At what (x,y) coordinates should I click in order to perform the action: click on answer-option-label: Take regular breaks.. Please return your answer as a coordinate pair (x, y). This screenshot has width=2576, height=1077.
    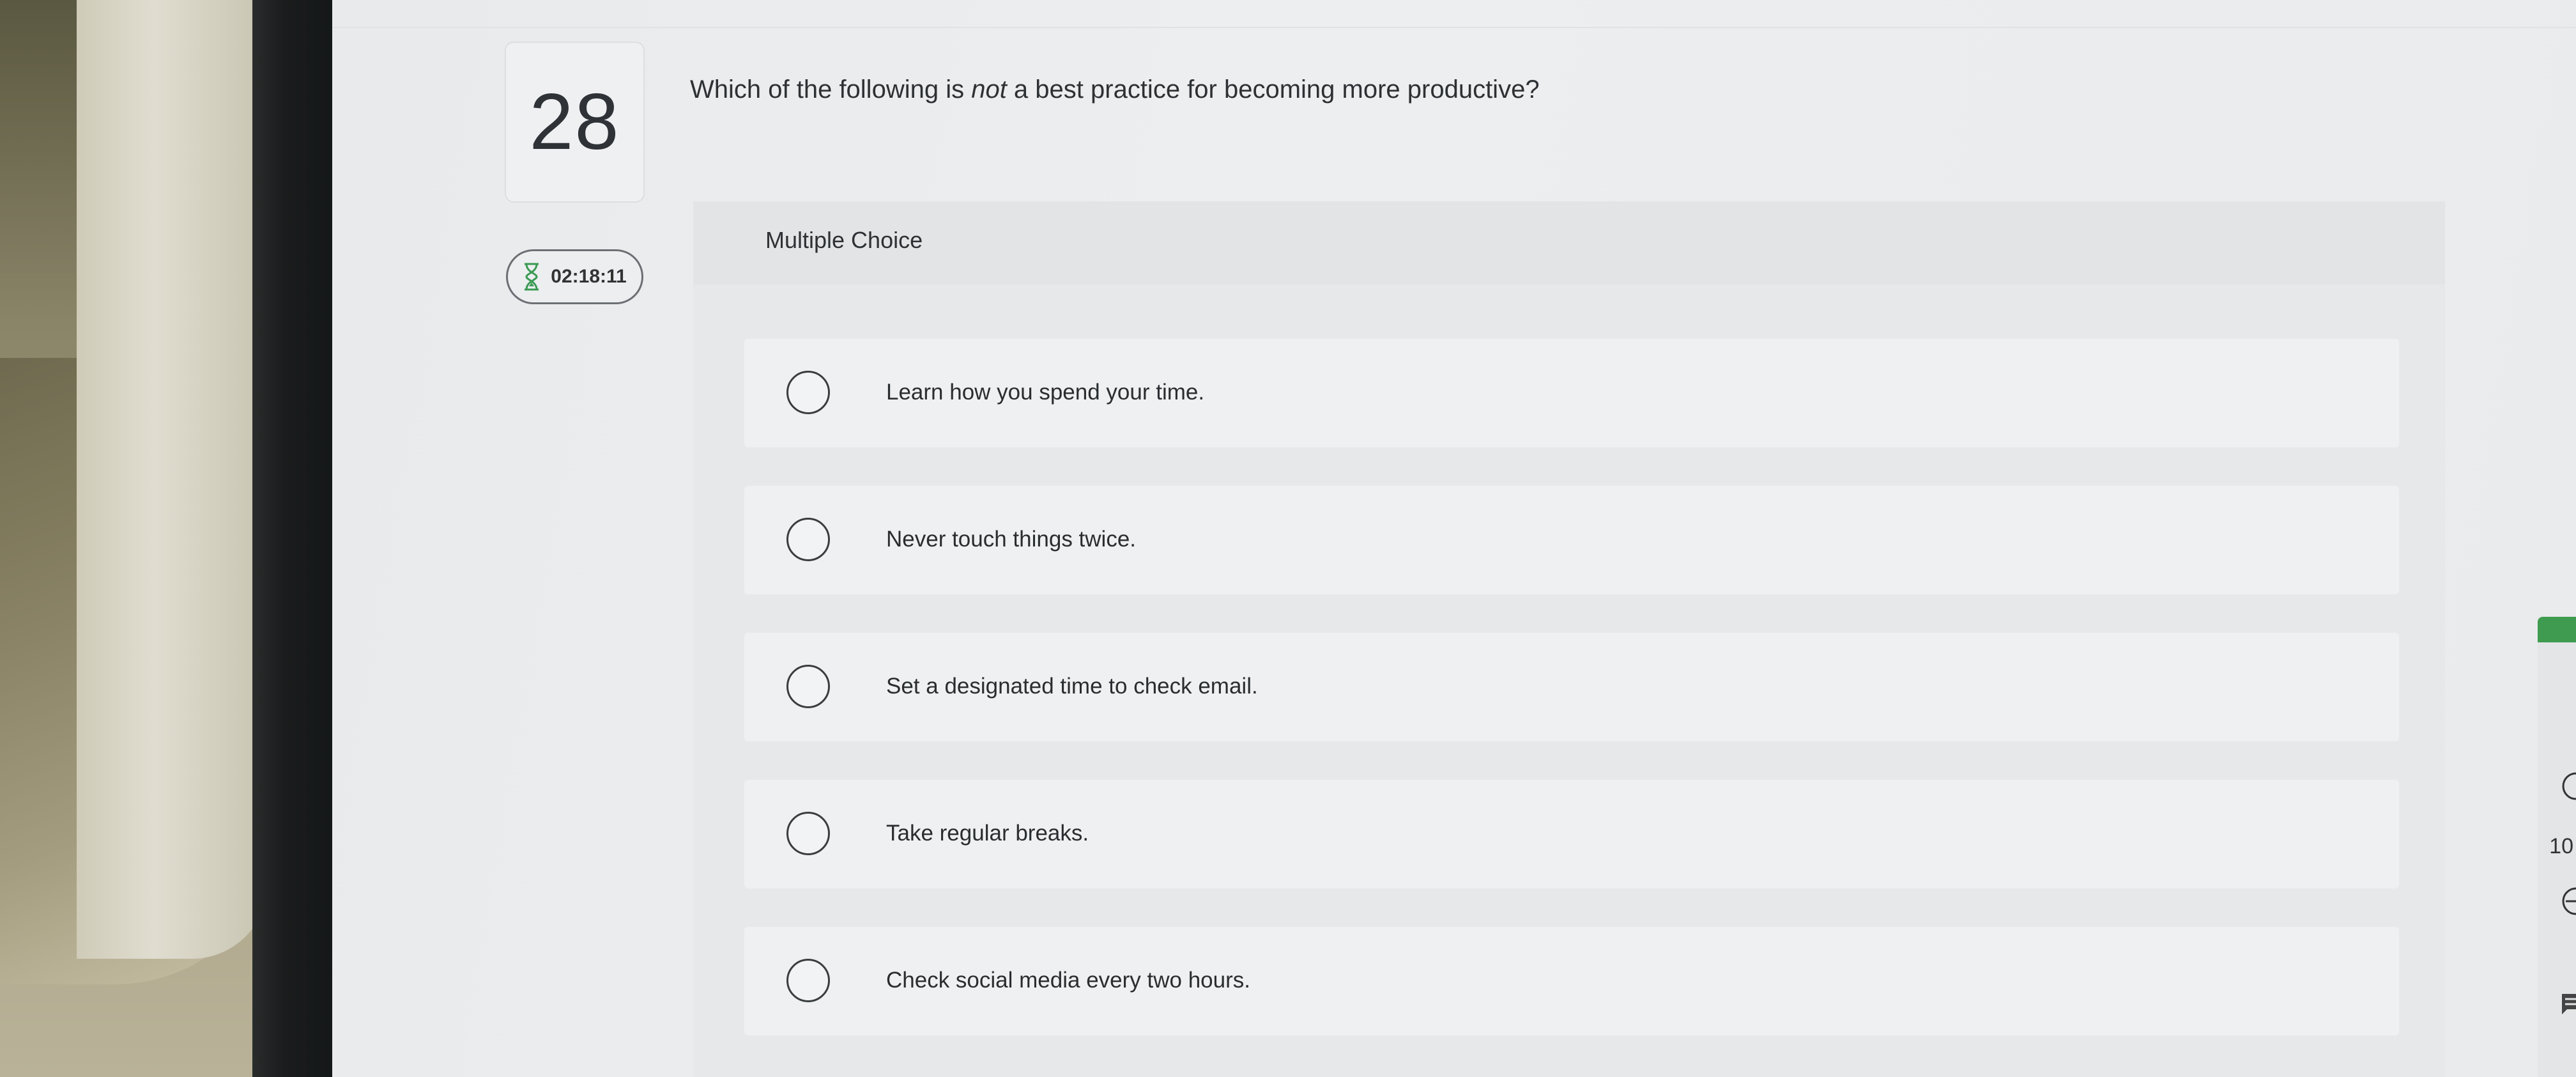
    Looking at the image, I should click on (987, 834).